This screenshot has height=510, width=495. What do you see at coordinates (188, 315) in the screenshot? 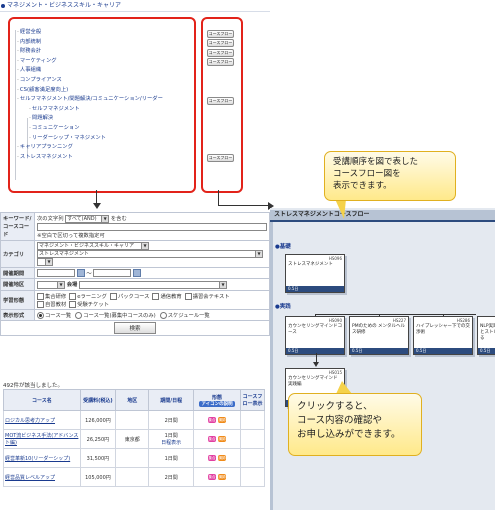
I see `display-option-label: スケジュール一覧` at bounding box center [188, 315].